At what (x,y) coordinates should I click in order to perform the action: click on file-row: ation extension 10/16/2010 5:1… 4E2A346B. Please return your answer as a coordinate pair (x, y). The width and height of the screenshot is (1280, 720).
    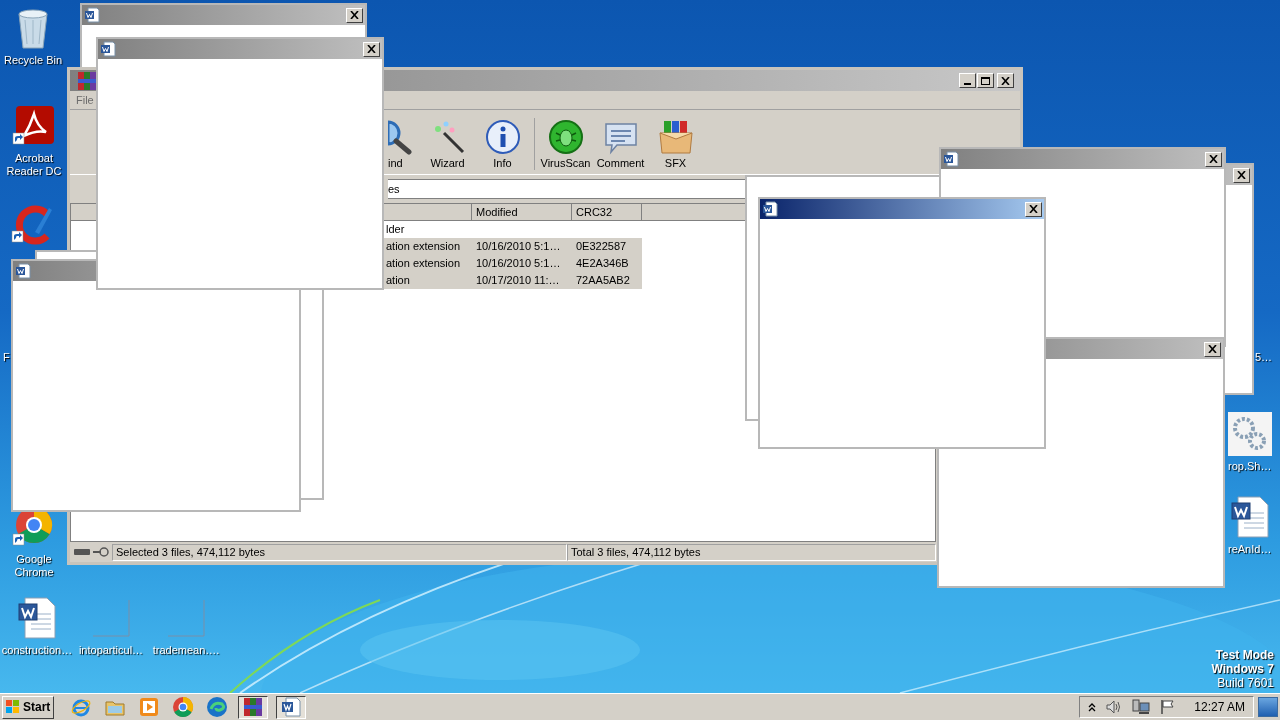
    Looking at the image, I should click on (513, 263).